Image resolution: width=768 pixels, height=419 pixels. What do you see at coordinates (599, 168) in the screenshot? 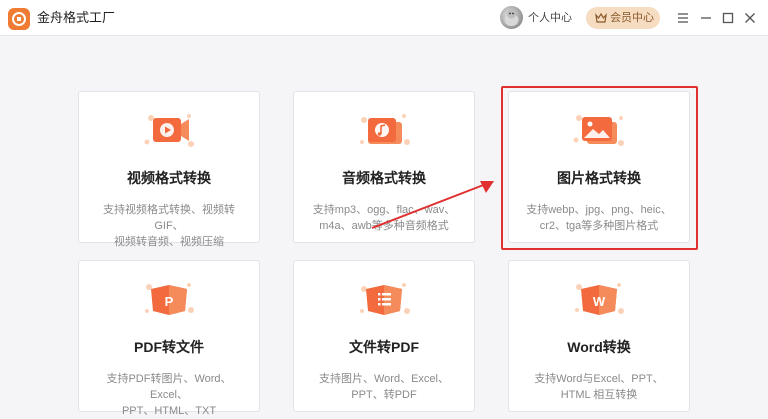
I see `highlight-box` at bounding box center [599, 168].